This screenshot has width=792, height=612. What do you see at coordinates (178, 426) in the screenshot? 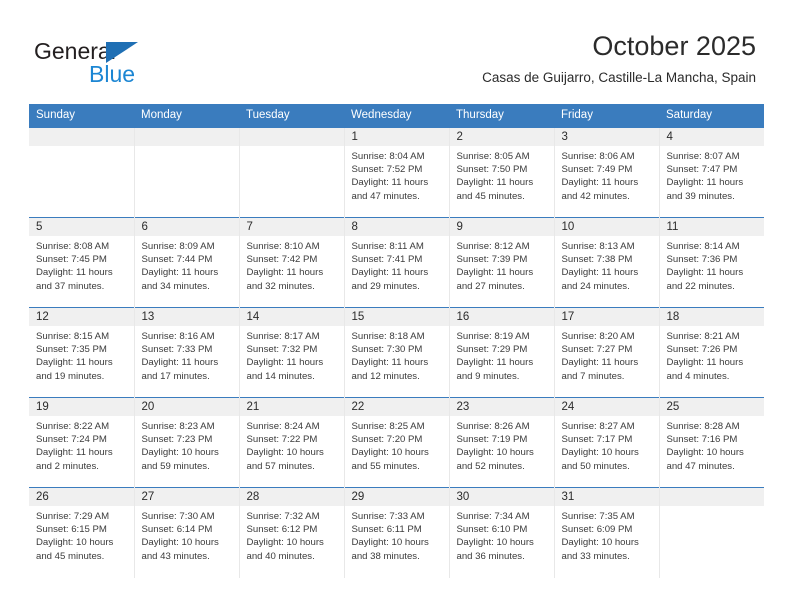
I see `day-detail-line: Sunrise: 8:23 AM` at bounding box center [178, 426].